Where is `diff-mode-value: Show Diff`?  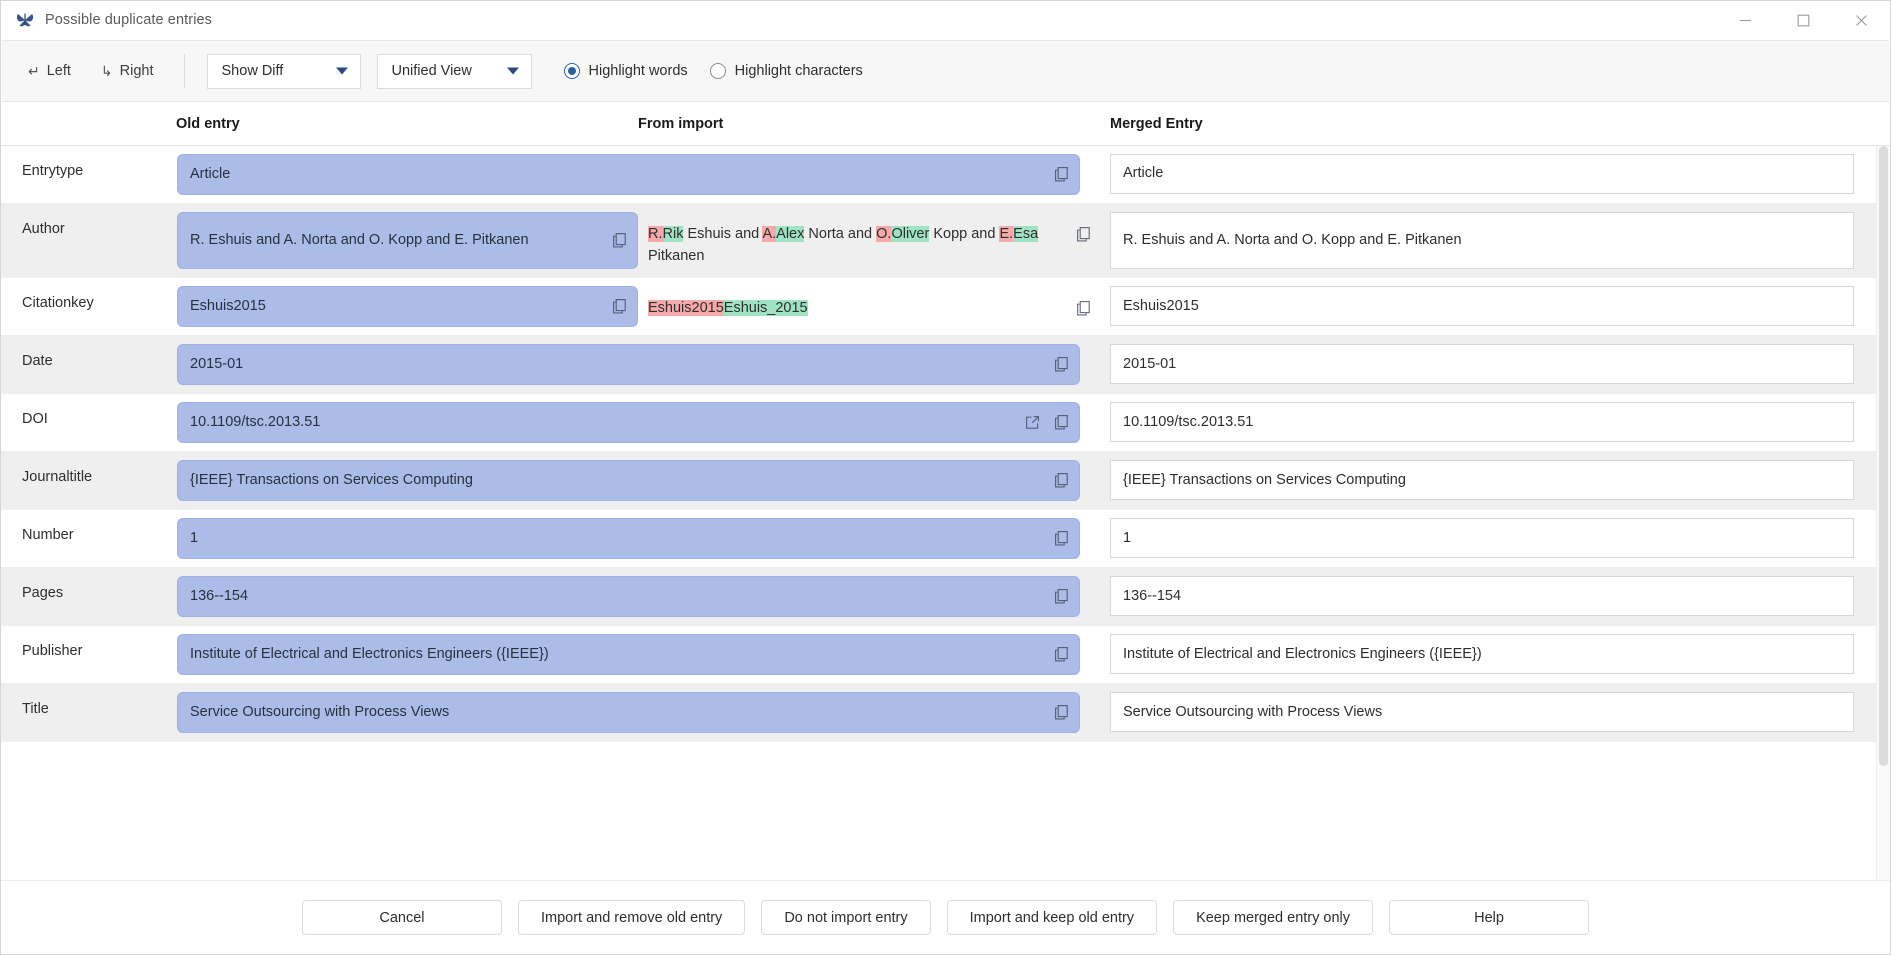
diff-mode-value: Show Diff is located at coordinates (252, 71).